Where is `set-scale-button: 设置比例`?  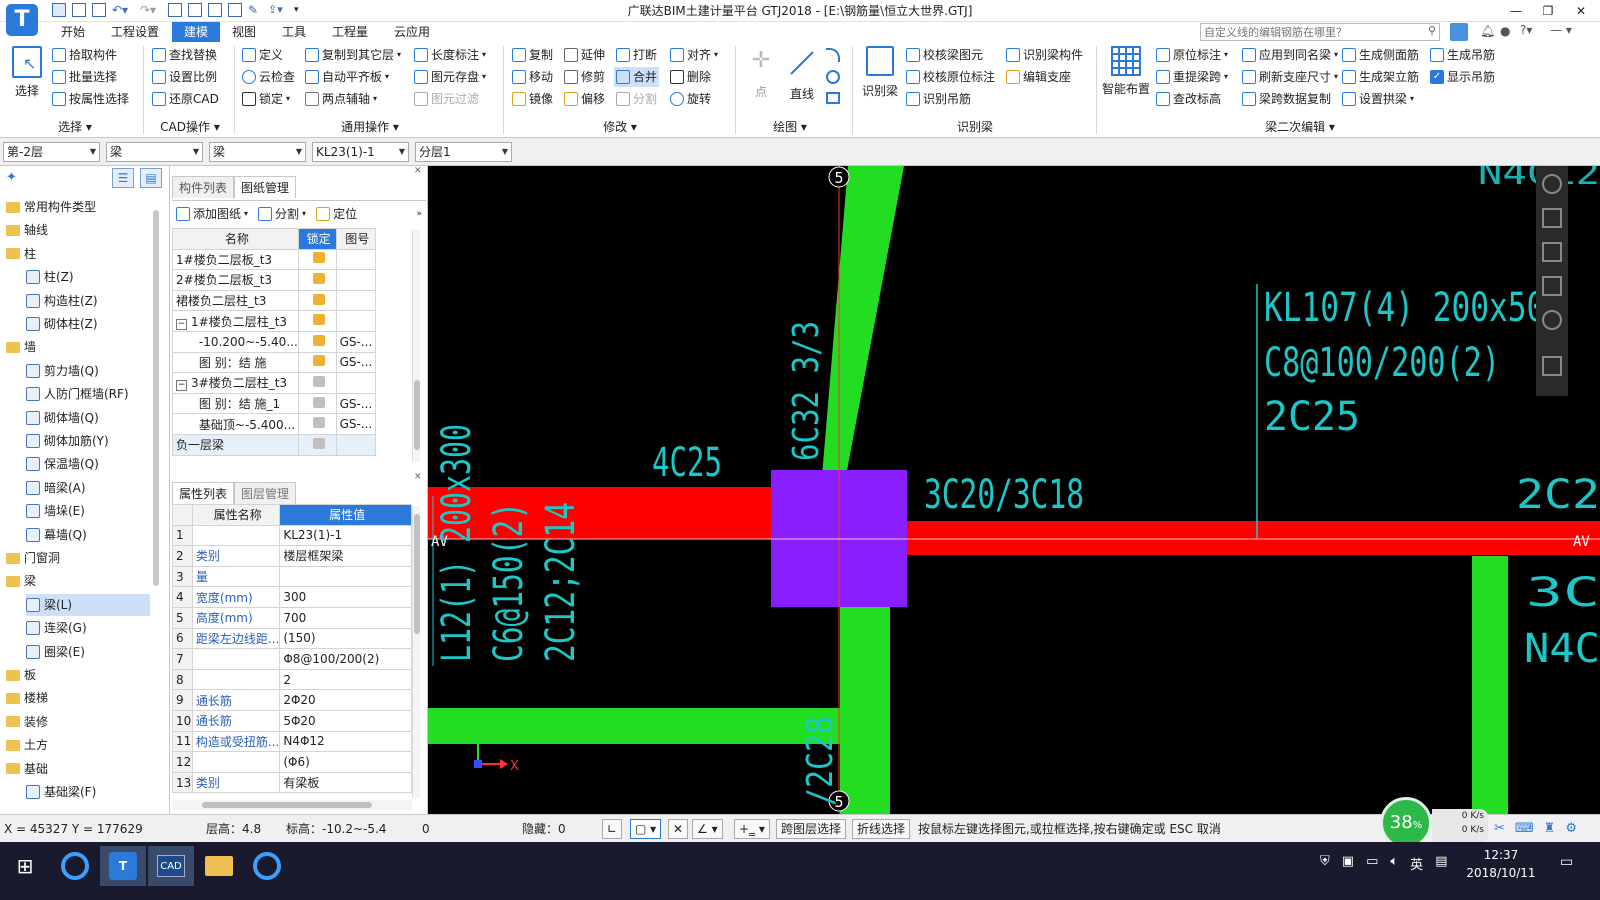
set-scale-button: 设置比例 is located at coordinates (184, 77).